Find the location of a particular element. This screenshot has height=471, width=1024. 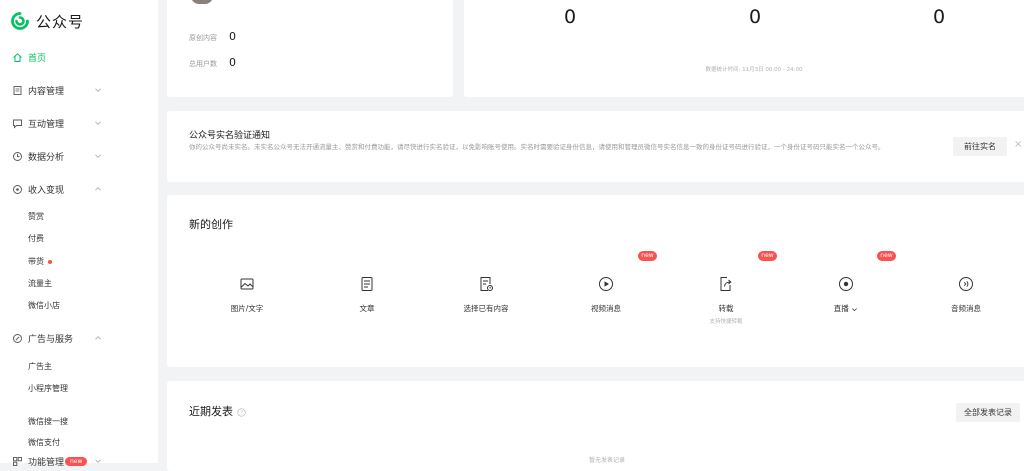

sidebar-item-home: 首页 is located at coordinates (79, 57).